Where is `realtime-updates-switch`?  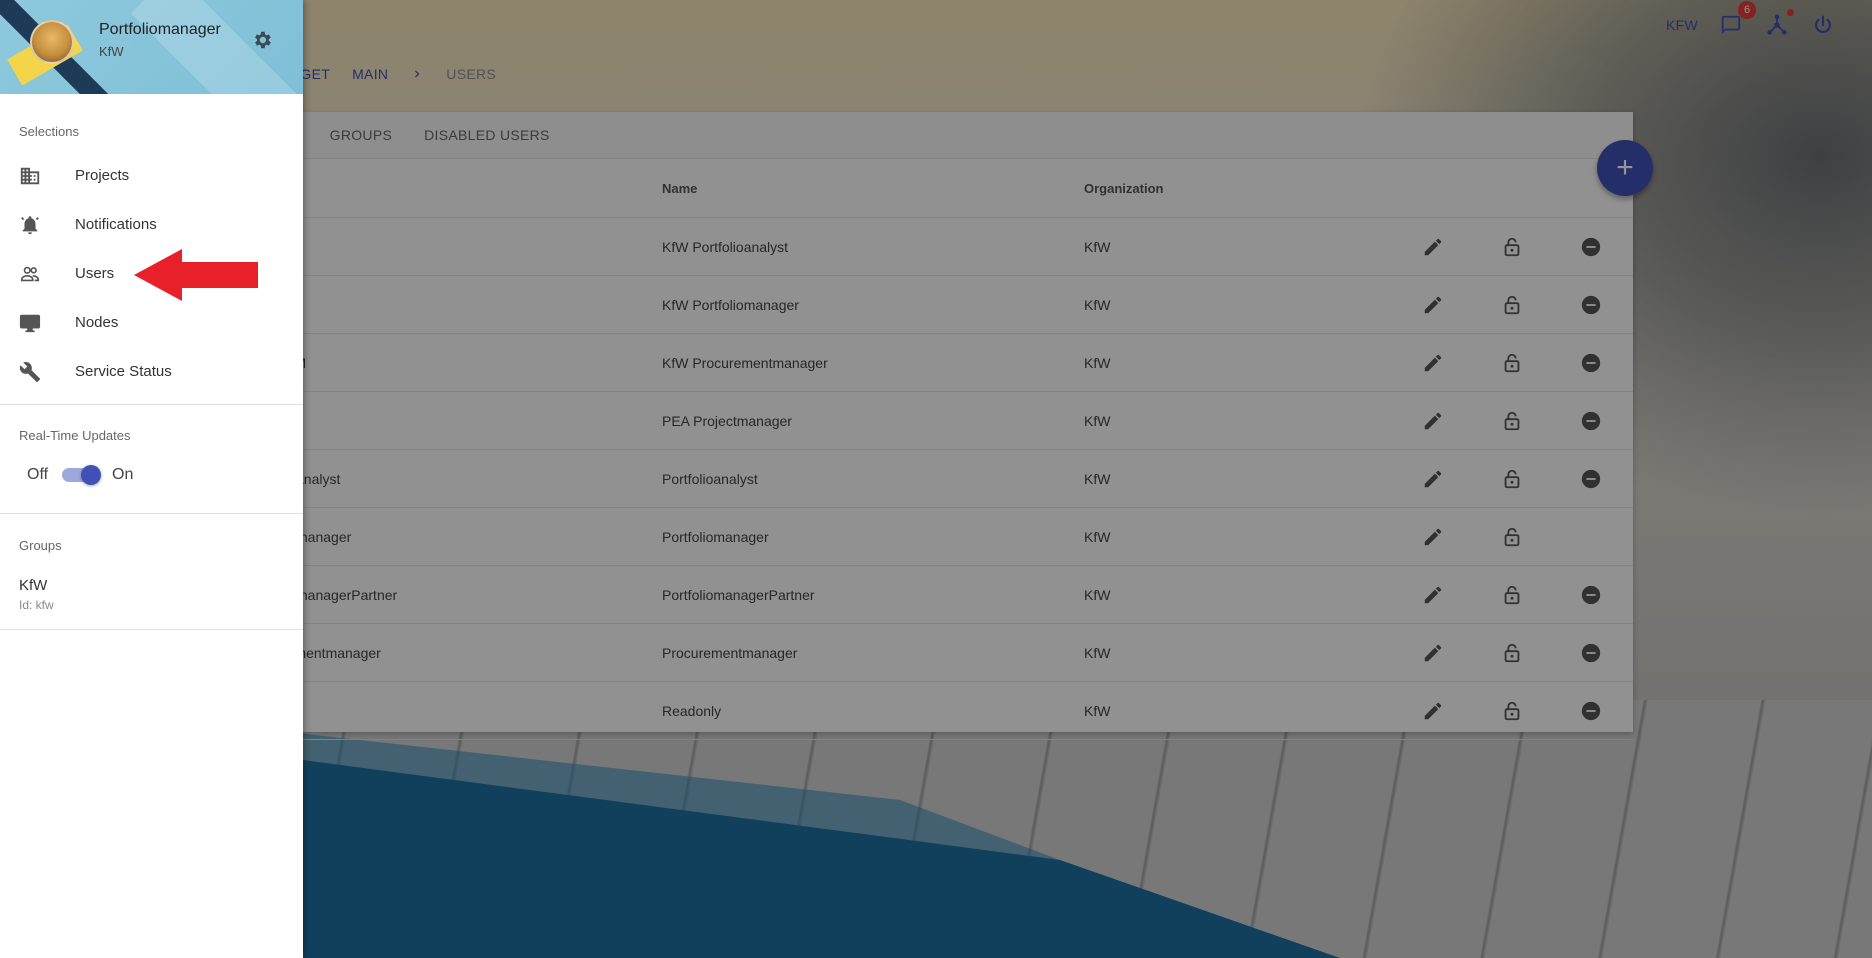 realtime-updates-switch is located at coordinates (82, 475).